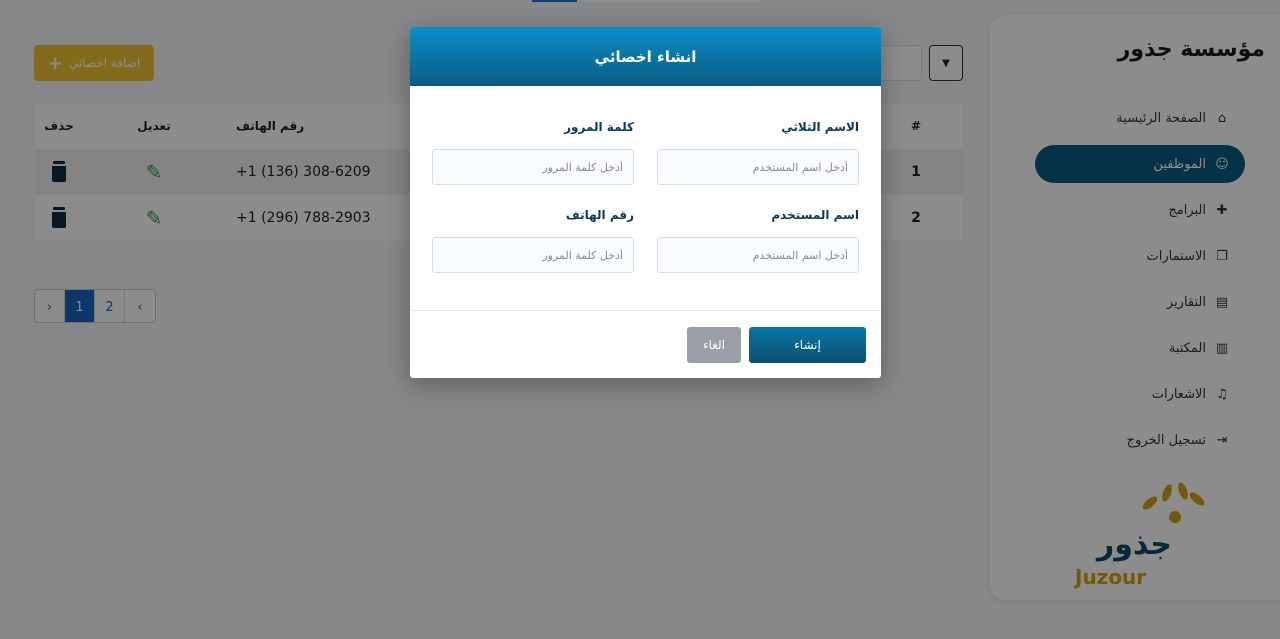 This screenshot has width=1280, height=639. I want to click on password-field: كلمة المرور, so click(533, 152).